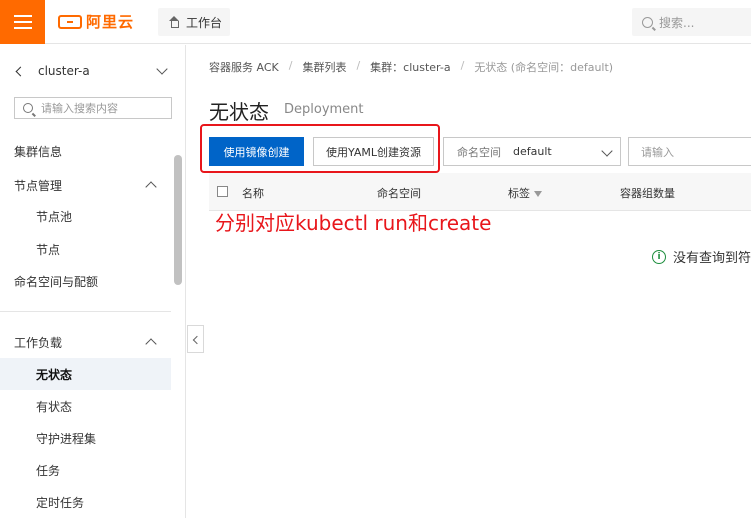 The height and width of the screenshot is (518, 751). I want to click on workbench-label: 工作台, so click(204, 22).